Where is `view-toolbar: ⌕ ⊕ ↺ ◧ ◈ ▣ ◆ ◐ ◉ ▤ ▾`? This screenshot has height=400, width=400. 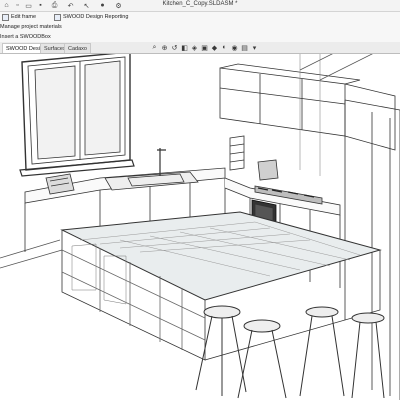 view-toolbar: ⌕ ⊕ ↺ ◧ ◈ ▣ ◆ ◐ ◉ ▤ ▾ is located at coordinates (204, 47).